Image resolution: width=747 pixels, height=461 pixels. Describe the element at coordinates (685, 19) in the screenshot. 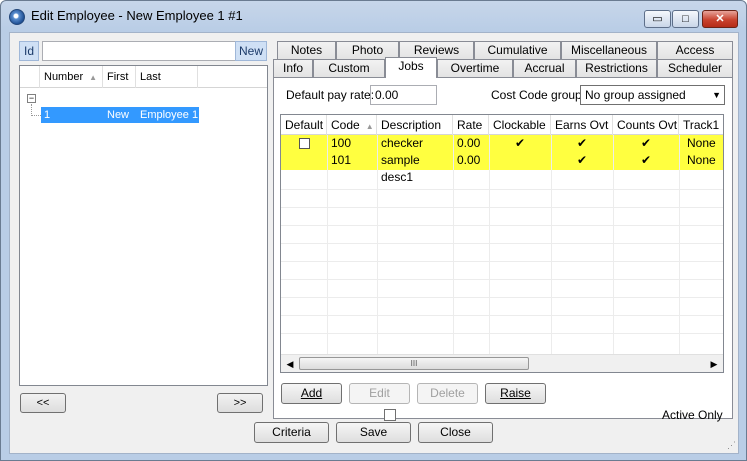

I see `maximize-button: □` at that location.